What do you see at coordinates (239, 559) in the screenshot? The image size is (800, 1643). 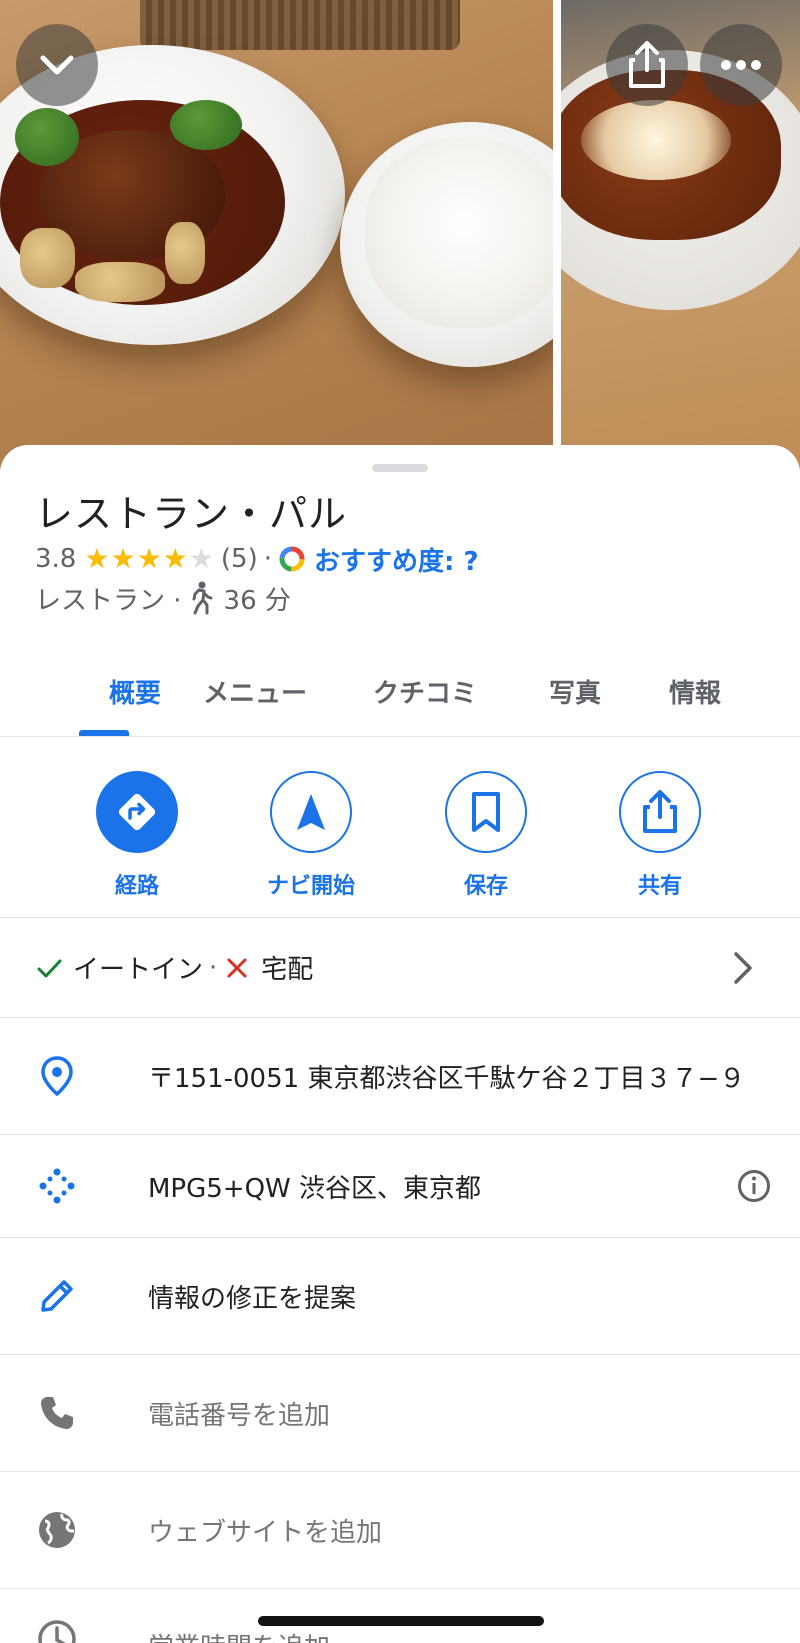 I see `review-count: (5)` at bounding box center [239, 559].